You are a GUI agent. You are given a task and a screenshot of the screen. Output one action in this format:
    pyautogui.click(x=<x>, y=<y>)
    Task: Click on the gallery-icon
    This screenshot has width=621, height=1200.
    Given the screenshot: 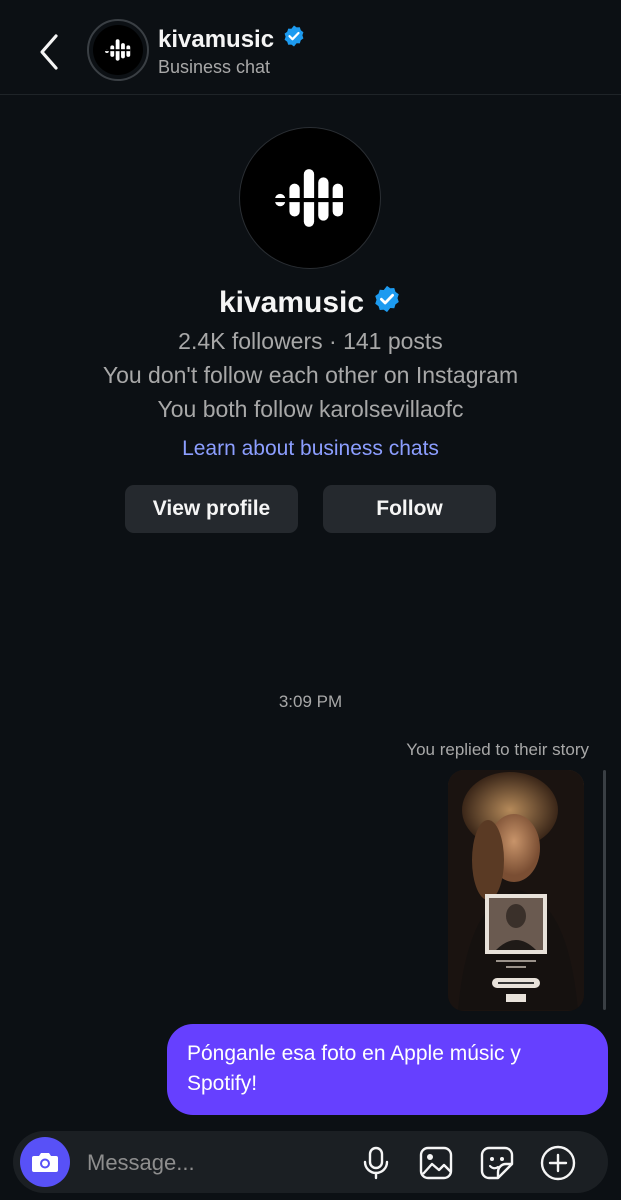 What is the action you would take?
    pyautogui.click(x=436, y=1163)
    